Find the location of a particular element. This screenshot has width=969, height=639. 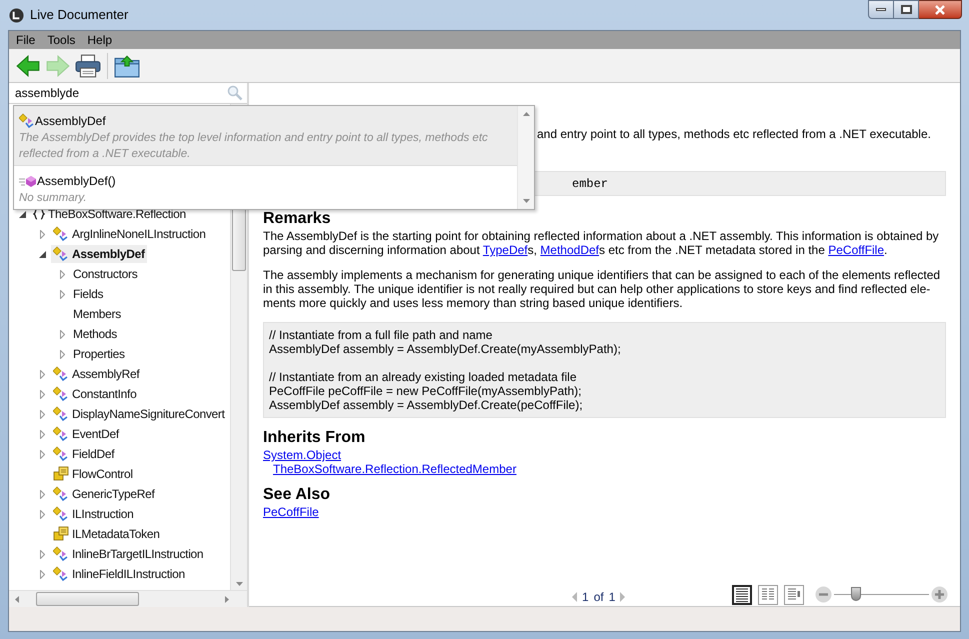

suggestion-label: AssemblyDef() is located at coordinates (76, 181).